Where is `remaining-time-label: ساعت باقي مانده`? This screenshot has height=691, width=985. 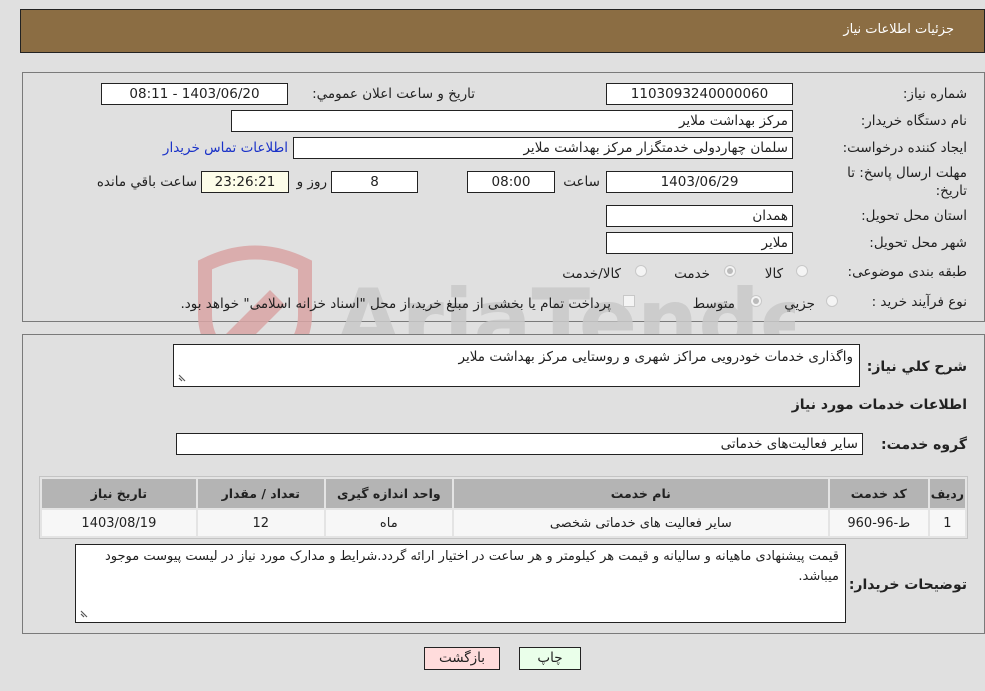
remaining-time-label: ساعت باقي مانده is located at coordinates (146, 182).